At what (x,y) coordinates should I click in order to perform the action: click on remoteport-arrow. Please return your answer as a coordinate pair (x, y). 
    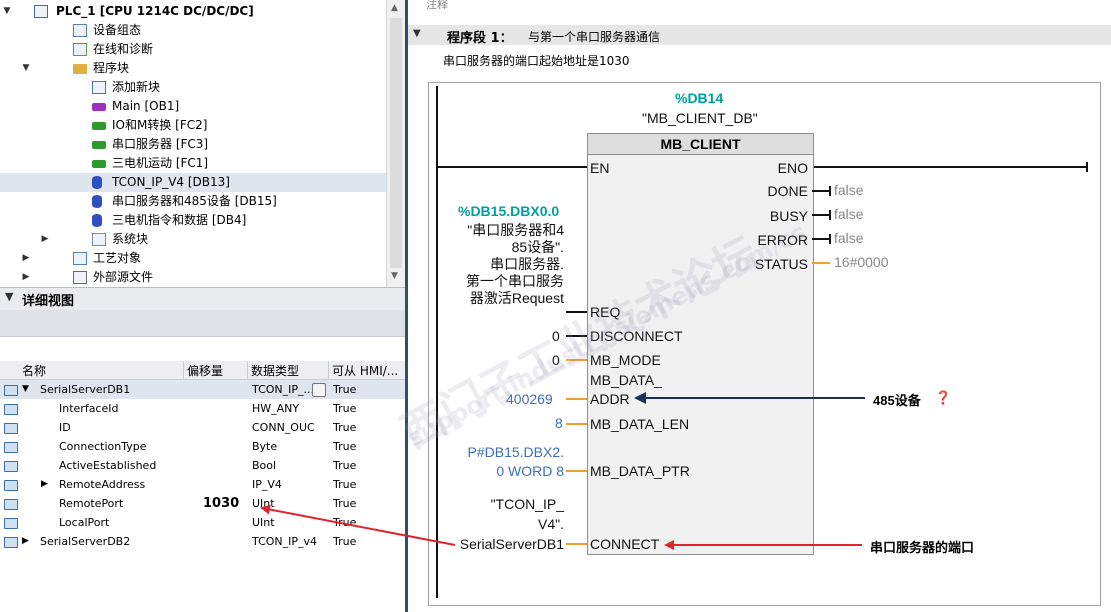
    Looking at the image, I should click on (358, 525).